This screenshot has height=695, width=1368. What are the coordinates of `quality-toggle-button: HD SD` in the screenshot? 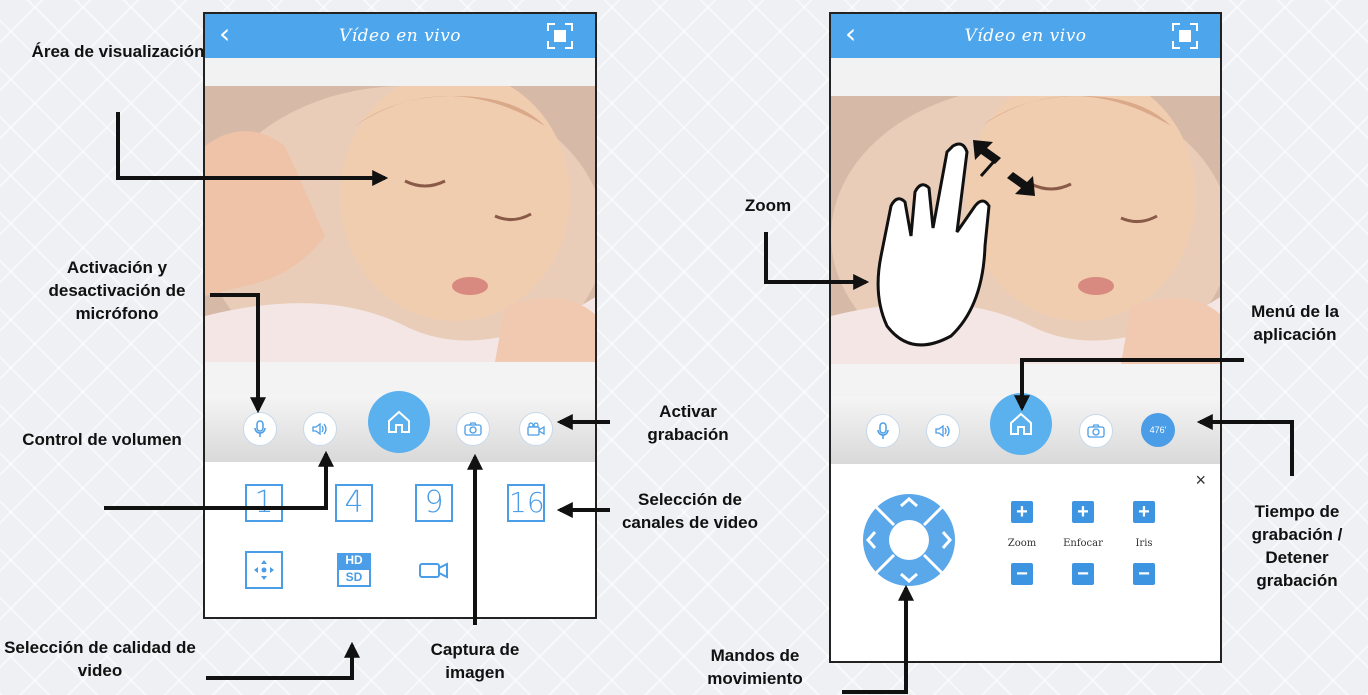 It's located at (354, 570).